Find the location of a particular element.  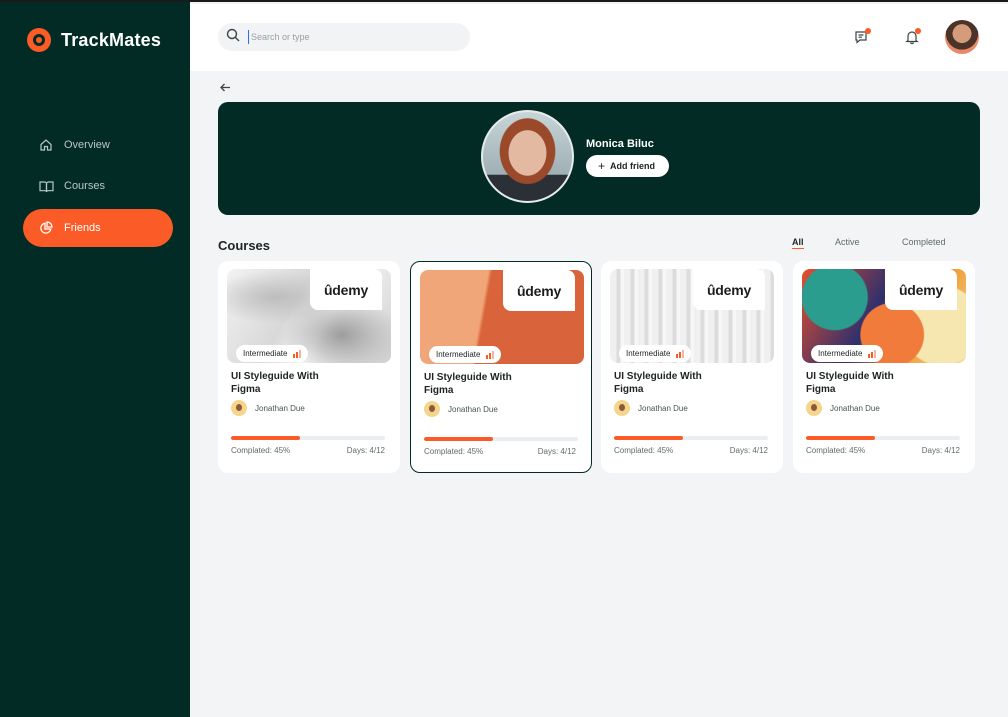

sidebar-item-friends: Friends is located at coordinates (98, 228).